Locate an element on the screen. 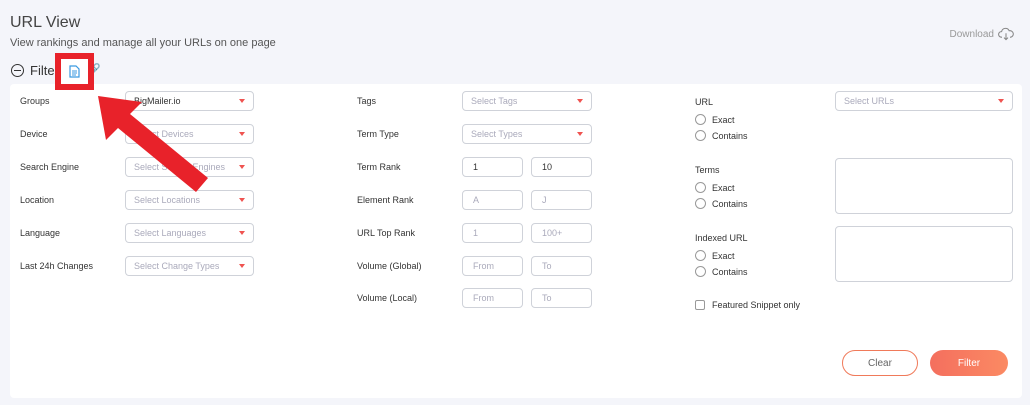  device-label: Device is located at coordinates (34, 134).